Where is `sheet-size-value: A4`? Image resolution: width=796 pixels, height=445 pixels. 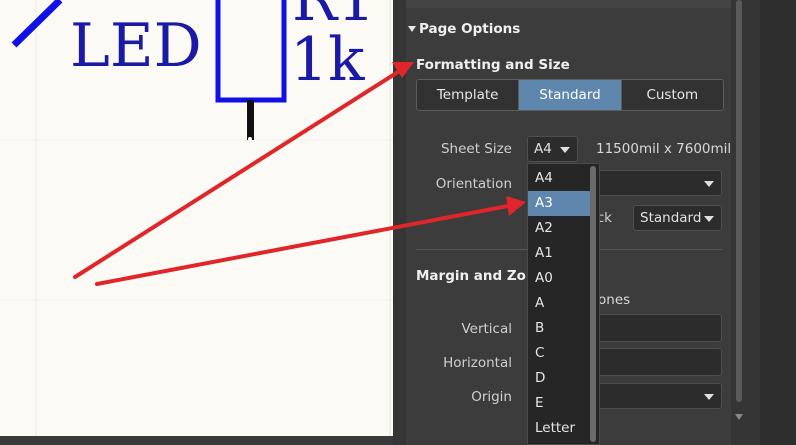 sheet-size-value: A4 is located at coordinates (543, 149).